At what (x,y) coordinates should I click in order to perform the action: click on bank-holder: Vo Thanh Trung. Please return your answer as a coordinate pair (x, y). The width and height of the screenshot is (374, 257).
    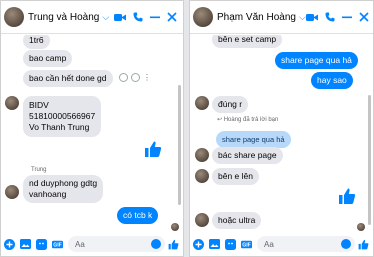
    Looking at the image, I should click on (59, 127).